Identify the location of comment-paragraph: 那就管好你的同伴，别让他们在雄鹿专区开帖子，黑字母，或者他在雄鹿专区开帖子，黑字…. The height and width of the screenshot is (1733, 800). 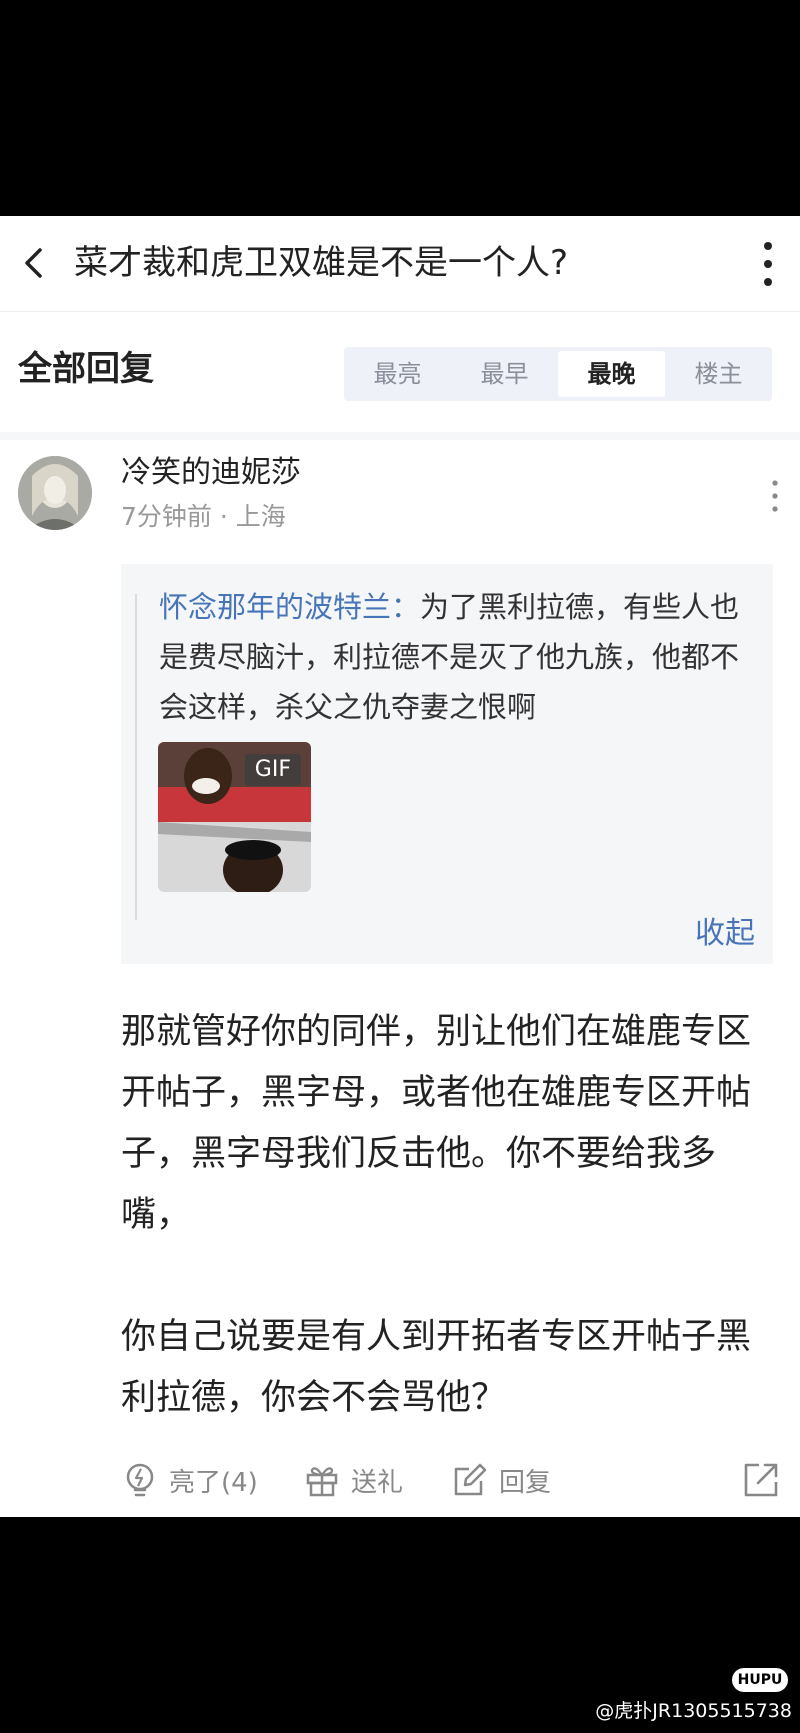
(436, 1123).